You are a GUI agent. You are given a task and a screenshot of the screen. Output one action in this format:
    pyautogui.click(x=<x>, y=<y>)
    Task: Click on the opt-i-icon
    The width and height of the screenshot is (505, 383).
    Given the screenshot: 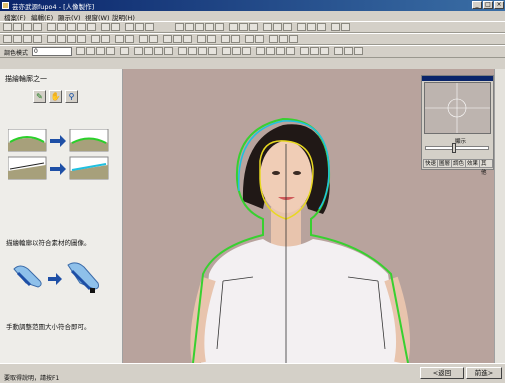 What is the action you would take?
    pyautogui.click(x=168, y=51)
    